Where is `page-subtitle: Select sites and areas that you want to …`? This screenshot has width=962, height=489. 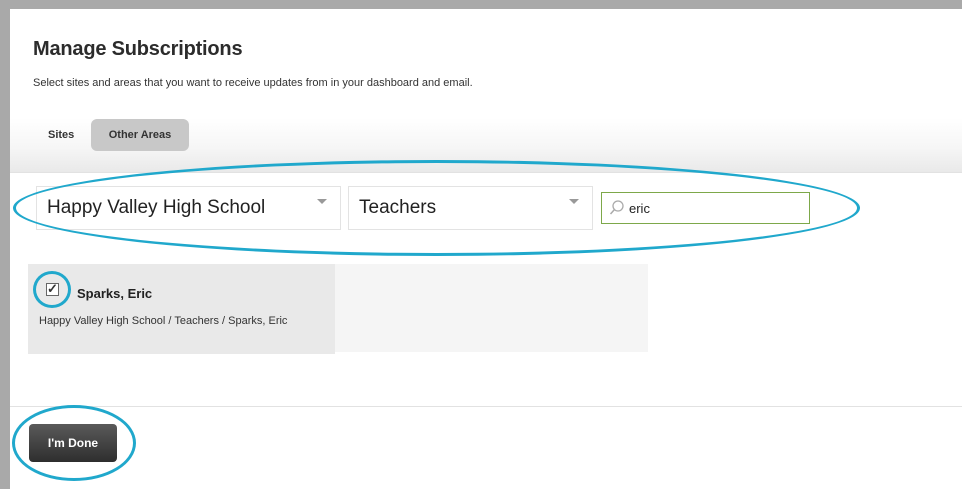 page-subtitle: Select sites and areas that you want to … is located at coordinates (253, 83).